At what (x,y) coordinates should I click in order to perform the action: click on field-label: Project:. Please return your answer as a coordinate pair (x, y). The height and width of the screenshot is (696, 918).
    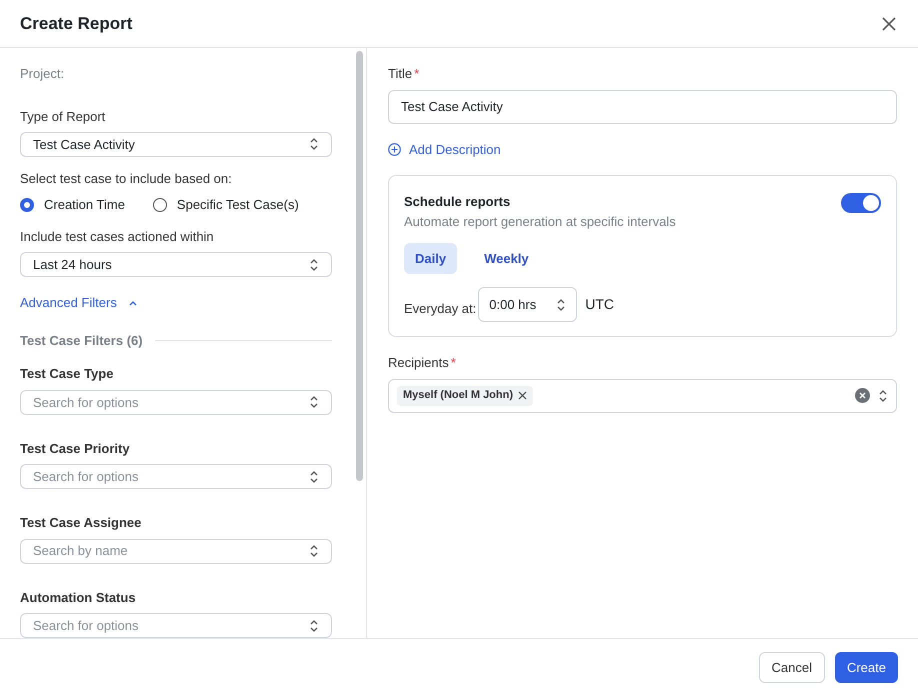
    Looking at the image, I should click on (43, 74).